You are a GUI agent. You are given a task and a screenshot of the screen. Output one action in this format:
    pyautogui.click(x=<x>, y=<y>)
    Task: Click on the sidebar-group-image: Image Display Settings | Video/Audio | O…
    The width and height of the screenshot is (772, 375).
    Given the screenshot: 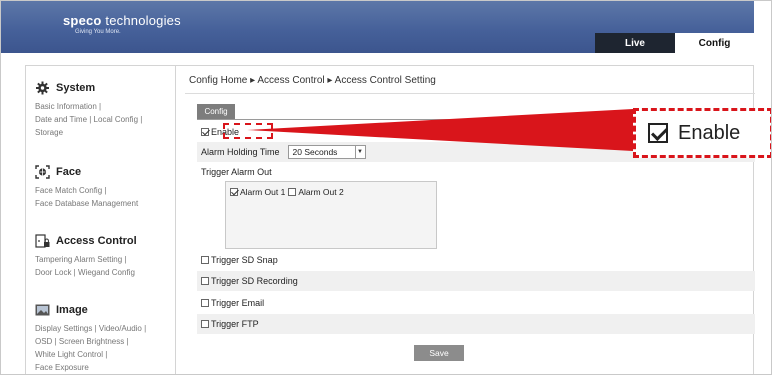 What is the action you would take?
    pyautogui.click(x=90, y=337)
    